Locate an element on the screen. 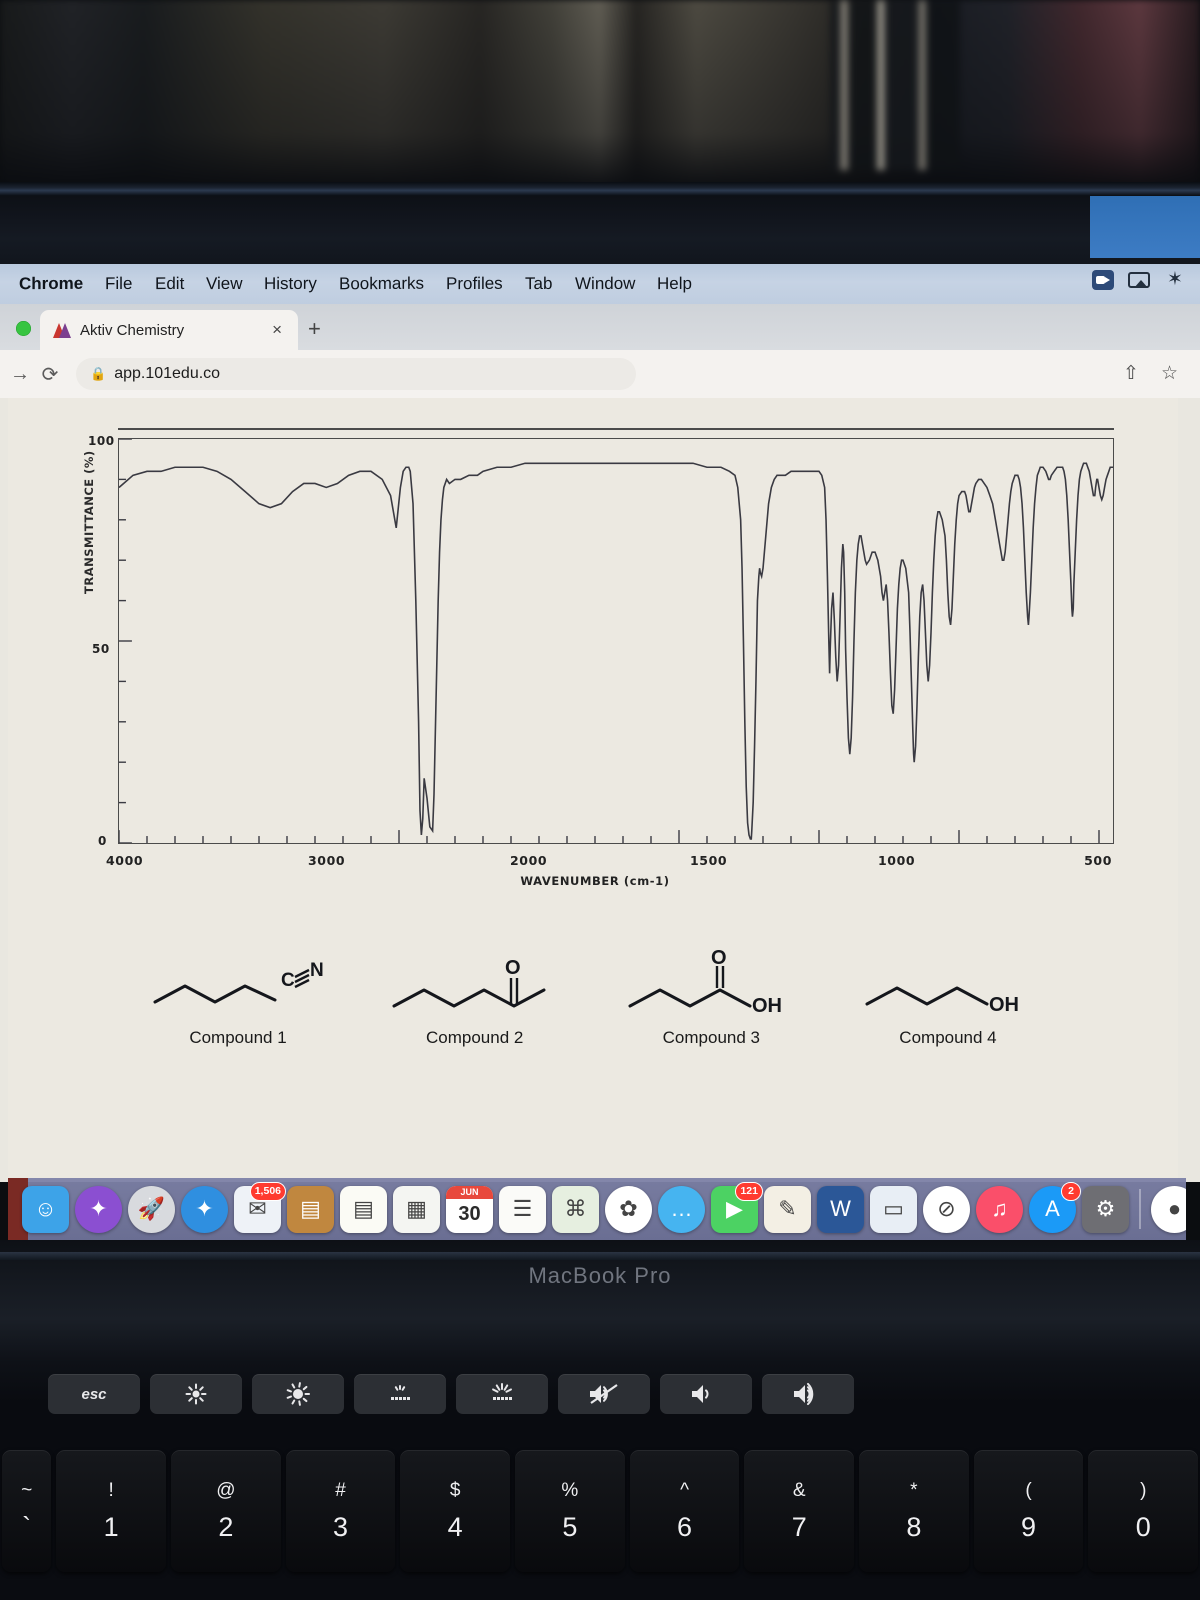 The height and width of the screenshot is (1600, 1200). keyboard-light-low-icon is located at coordinates (400, 1392).